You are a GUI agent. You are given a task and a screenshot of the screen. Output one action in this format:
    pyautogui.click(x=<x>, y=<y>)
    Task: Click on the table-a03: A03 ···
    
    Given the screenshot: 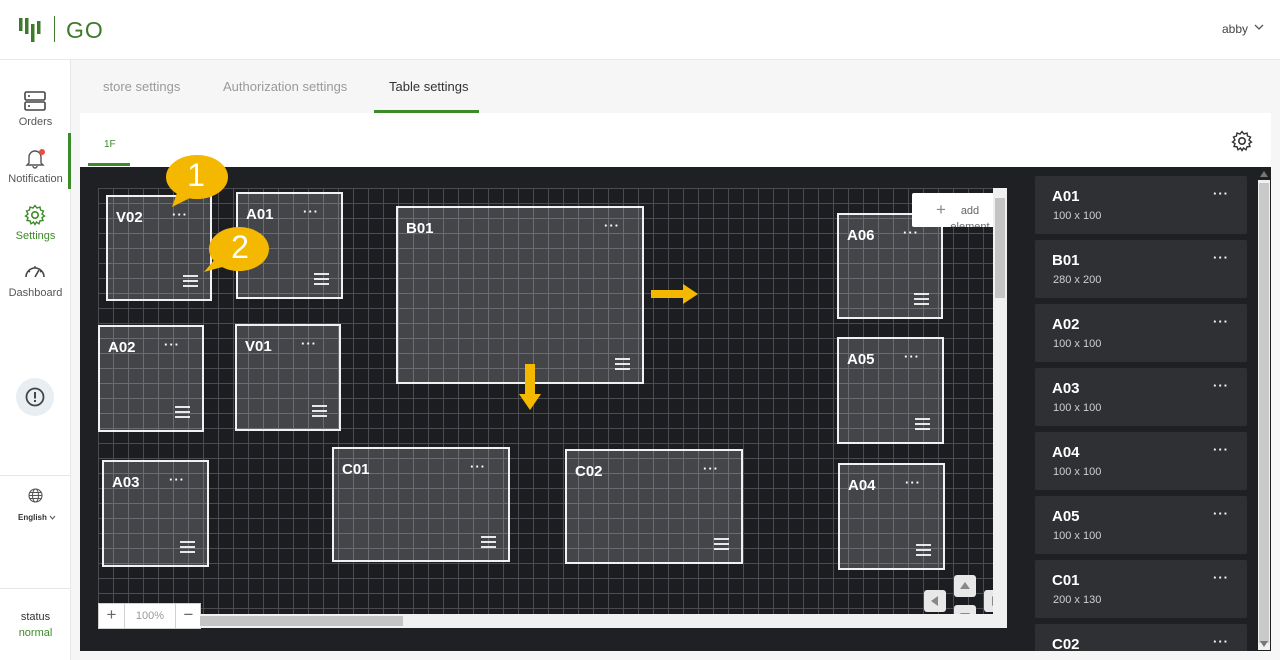 What is the action you would take?
    pyautogui.click(x=155, y=513)
    